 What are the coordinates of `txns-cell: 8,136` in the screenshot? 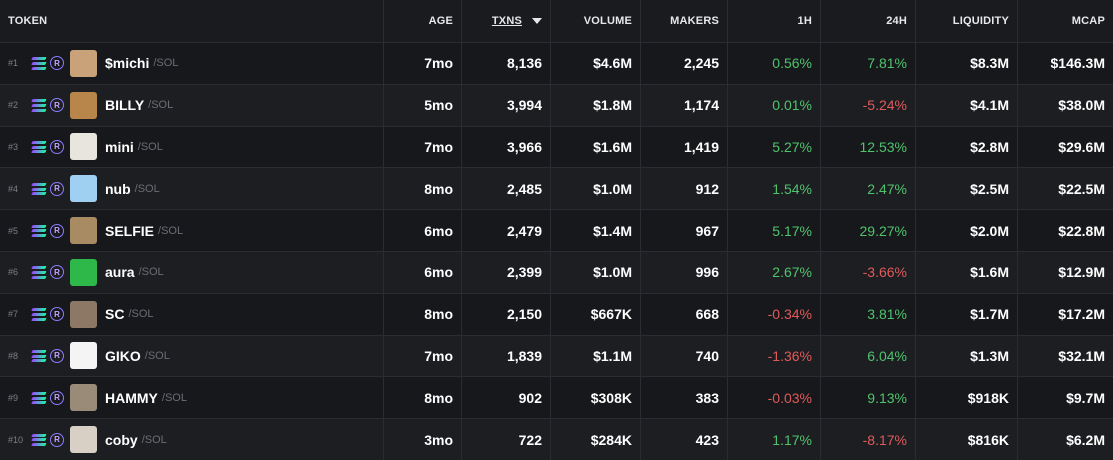 It's located at (505, 63).